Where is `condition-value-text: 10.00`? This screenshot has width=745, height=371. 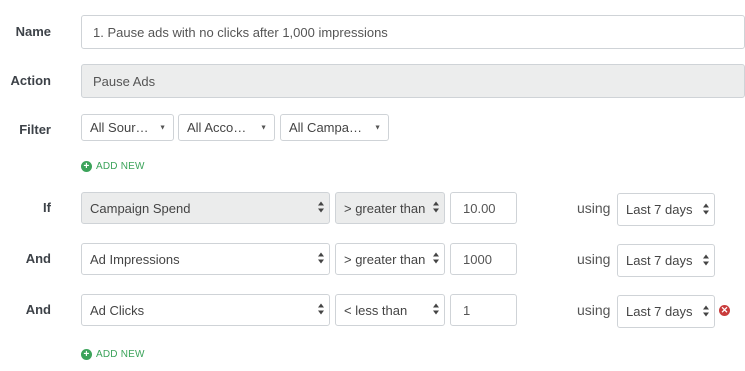 condition-value-text: 10.00 is located at coordinates (479, 208).